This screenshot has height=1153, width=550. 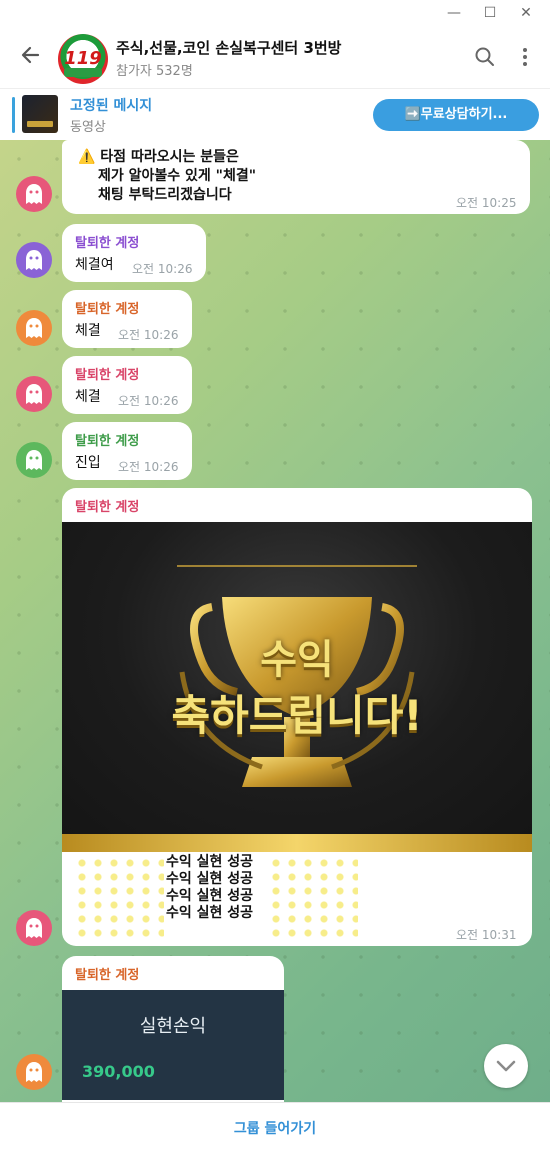 What do you see at coordinates (111, 106) in the screenshot?
I see `pinned-title: 고정된 메시지` at bounding box center [111, 106].